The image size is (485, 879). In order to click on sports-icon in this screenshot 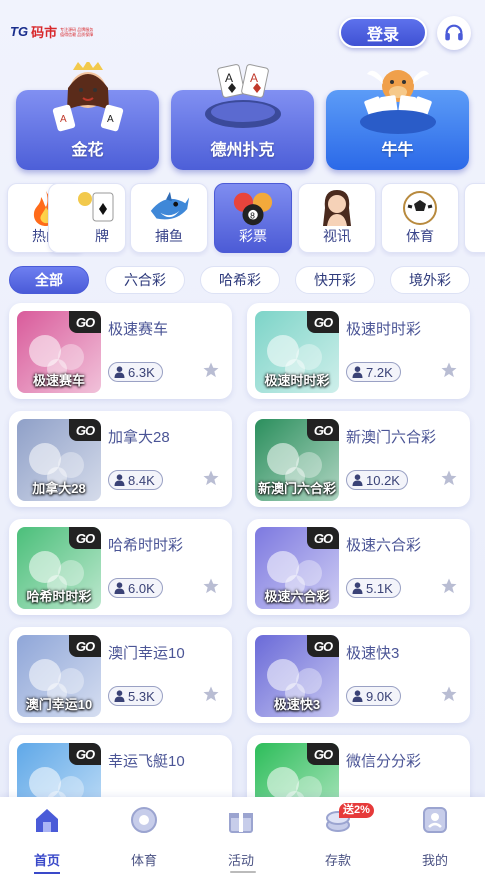, I will do `click(144, 820)`.